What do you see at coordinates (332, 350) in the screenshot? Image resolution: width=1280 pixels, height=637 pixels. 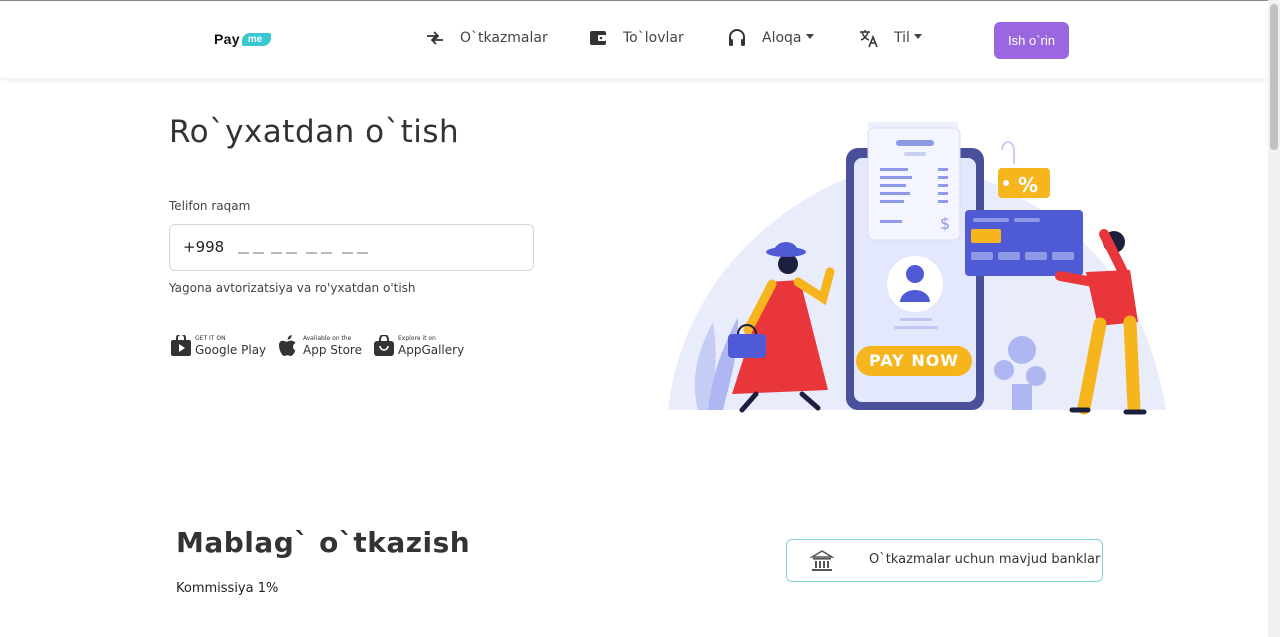 I see `store-name: App Store` at bounding box center [332, 350].